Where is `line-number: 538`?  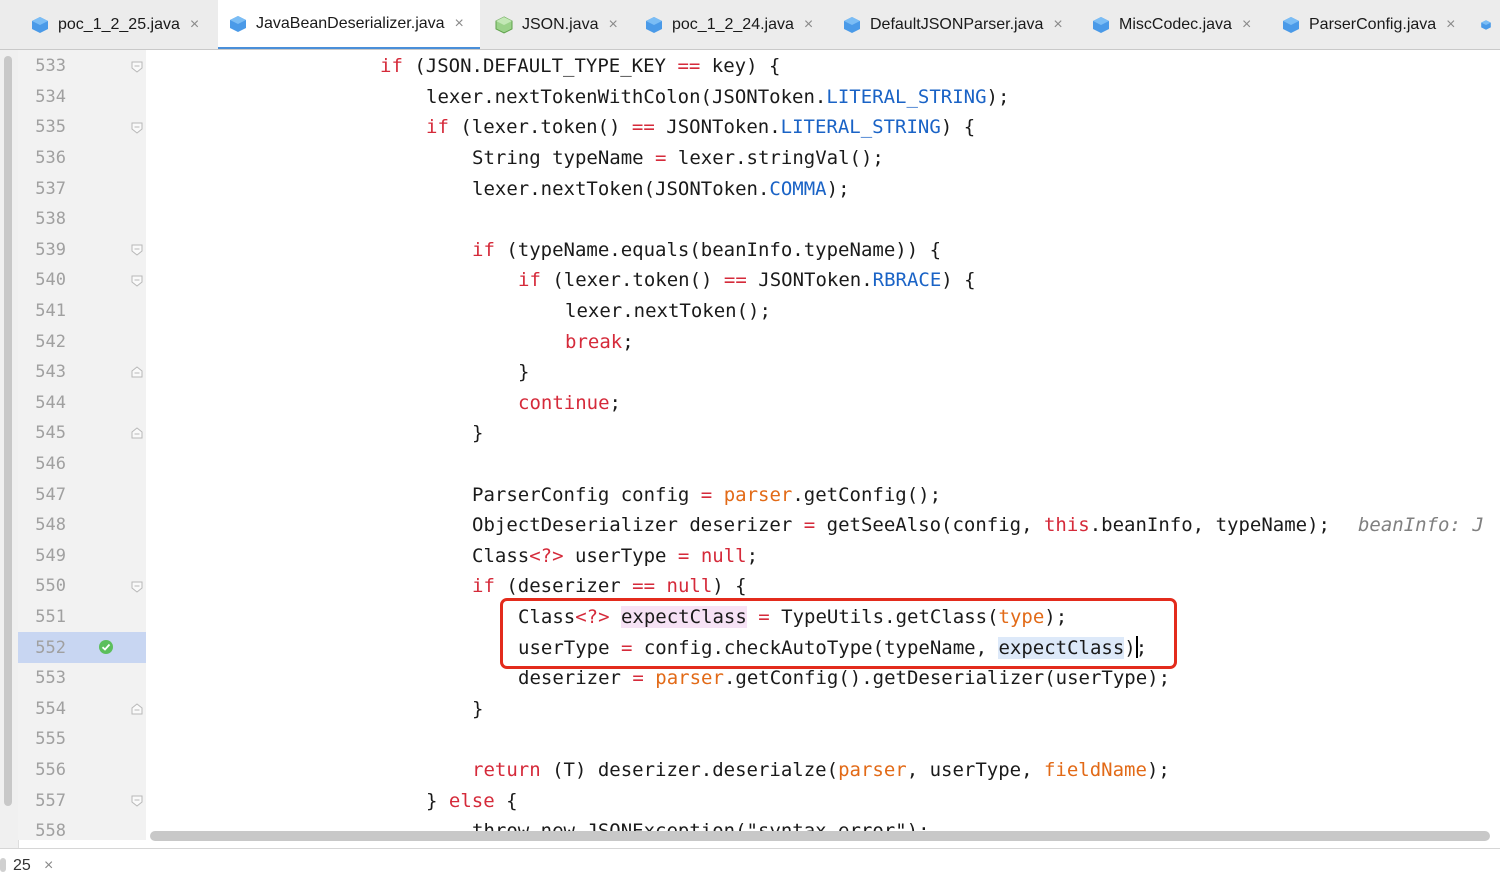
line-number: 538 is located at coordinates (50, 219).